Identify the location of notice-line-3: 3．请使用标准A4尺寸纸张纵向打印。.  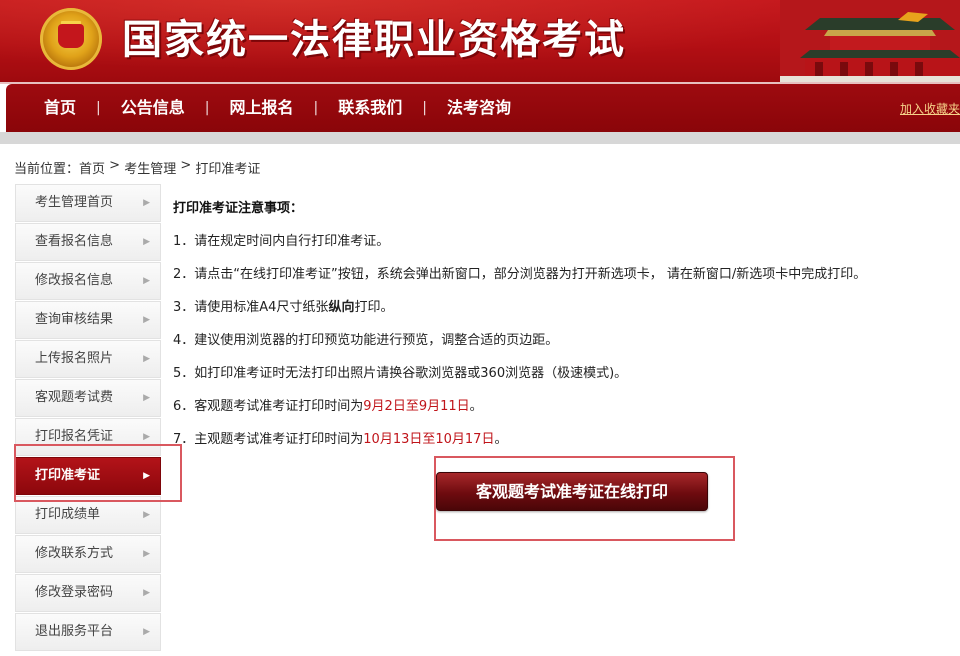
(563, 301).